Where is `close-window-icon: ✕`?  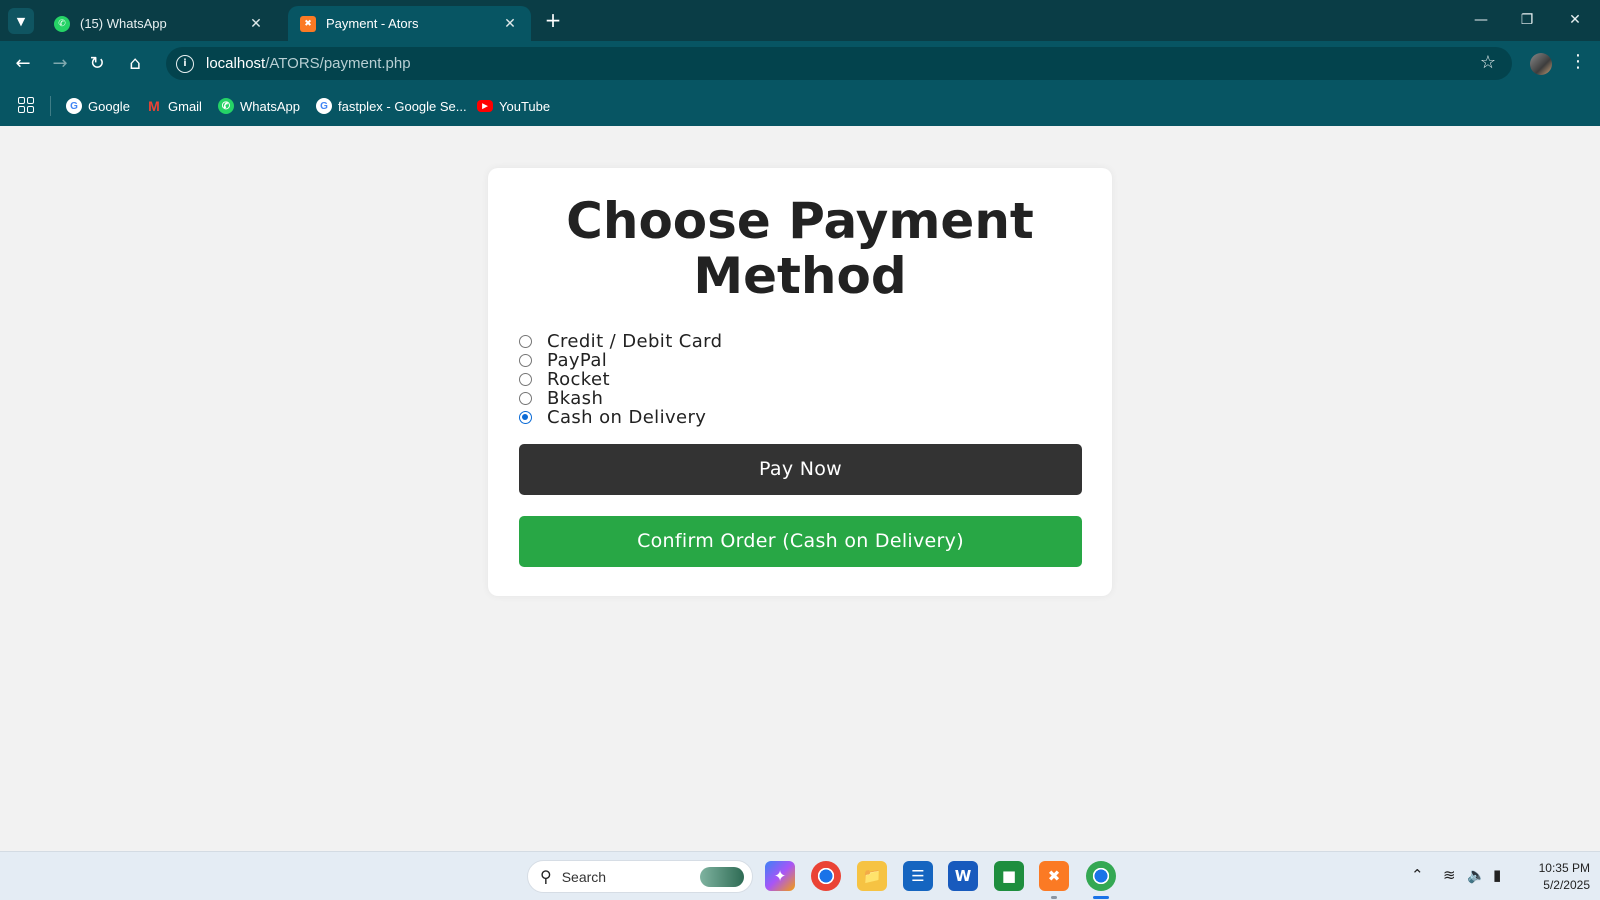 close-window-icon: ✕ is located at coordinates (1575, 20).